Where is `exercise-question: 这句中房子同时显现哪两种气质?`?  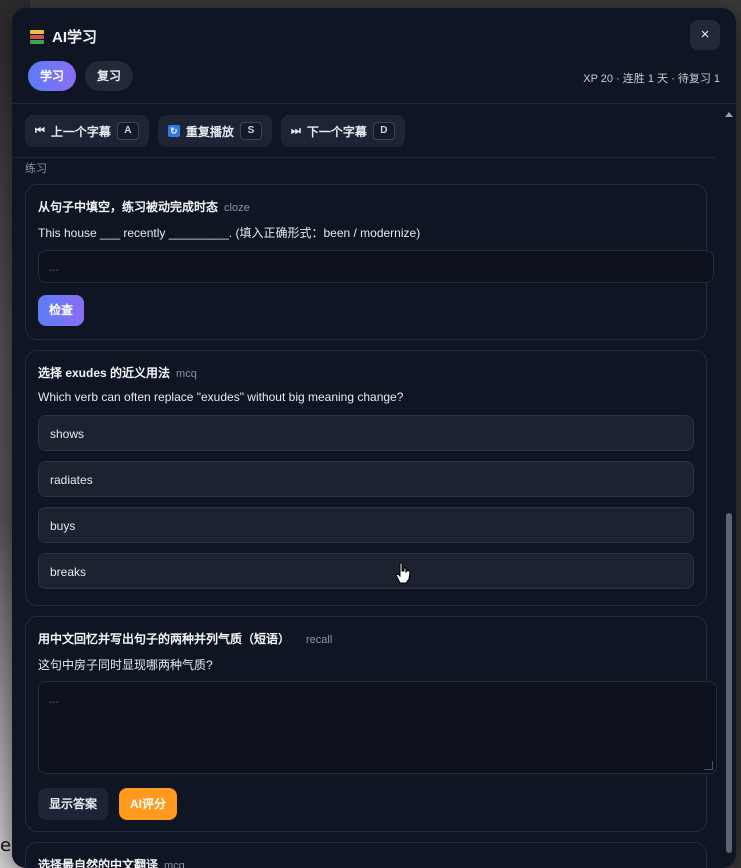 exercise-question: 这句中房子同时显现哪两种气质? is located at coordinates (125, 665).